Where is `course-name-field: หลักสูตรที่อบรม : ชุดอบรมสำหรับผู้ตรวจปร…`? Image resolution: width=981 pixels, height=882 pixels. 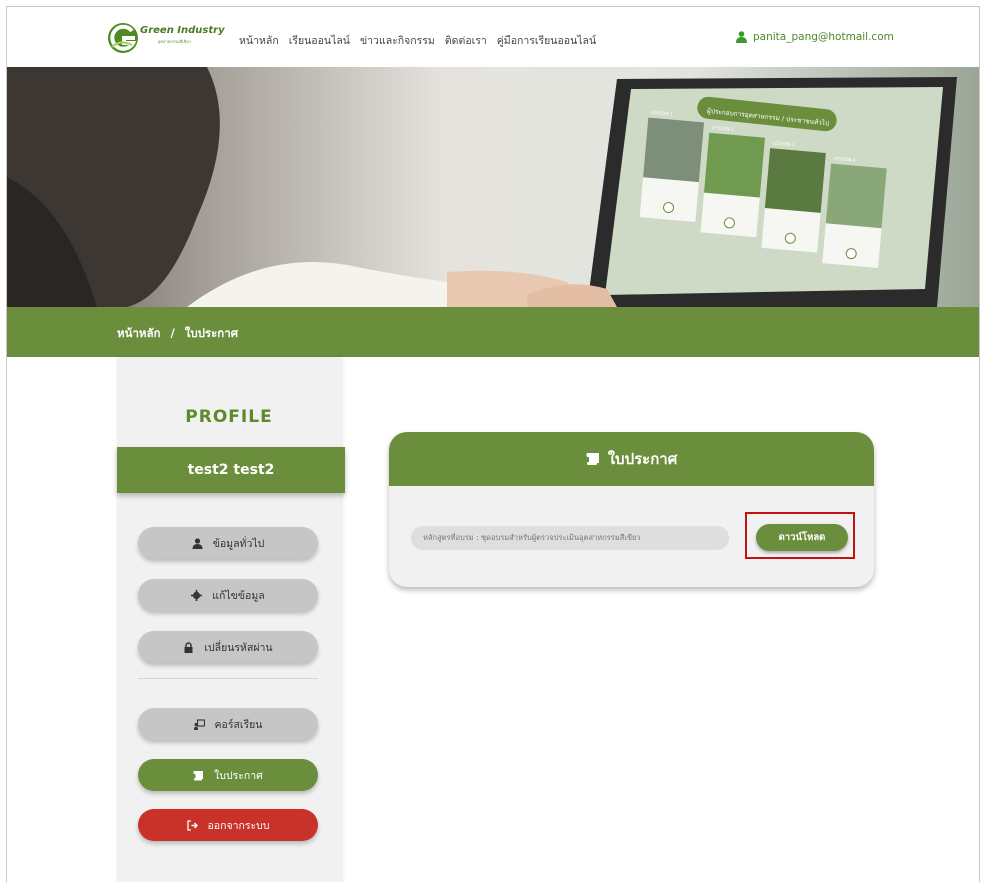 course-name-field: หลักสูตรที่อบรม : ชุดอบรมสำหรับผู้ตรวจปร… is located at coordinates (570, 538).